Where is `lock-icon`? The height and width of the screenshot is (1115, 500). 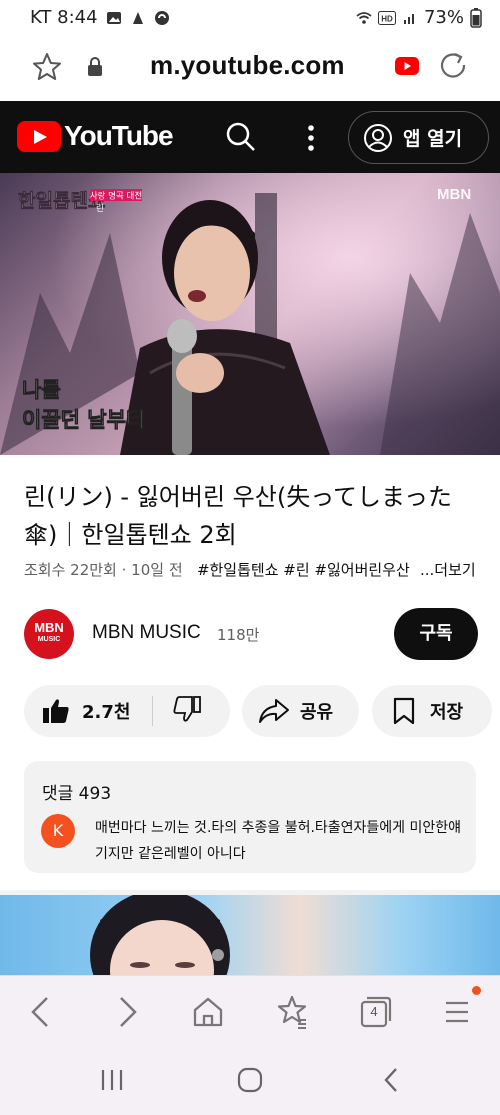
lock-icon is located at coordinates (95, 66).